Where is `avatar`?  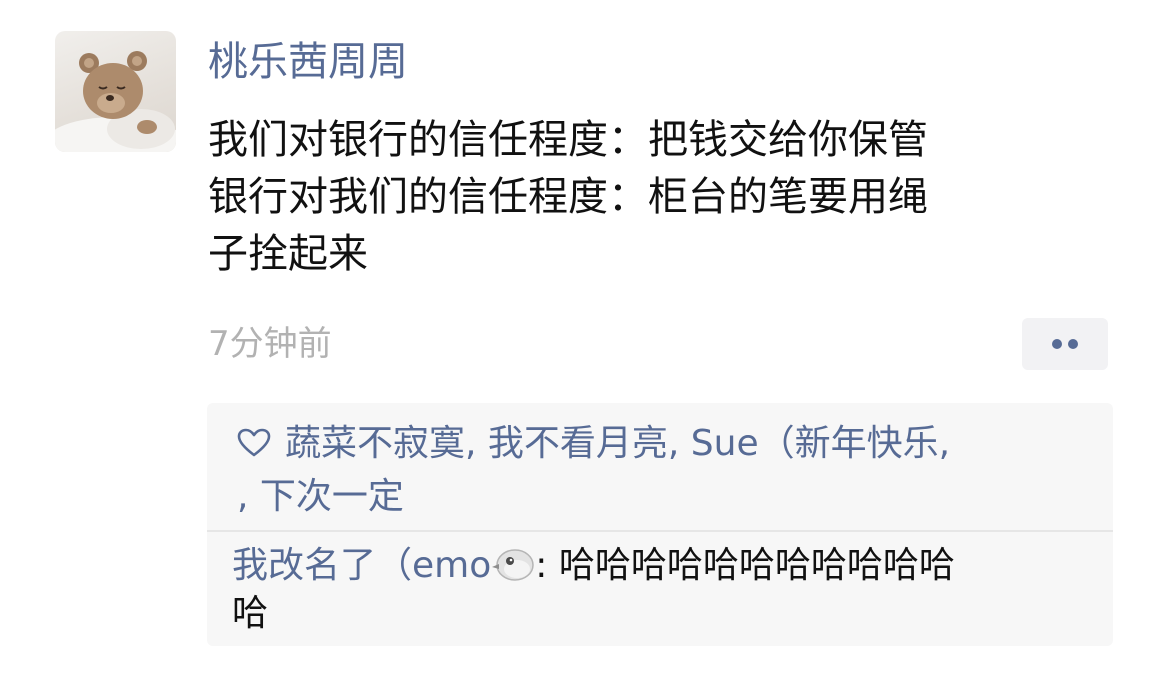 avatar is located at coordinates (115, 91).